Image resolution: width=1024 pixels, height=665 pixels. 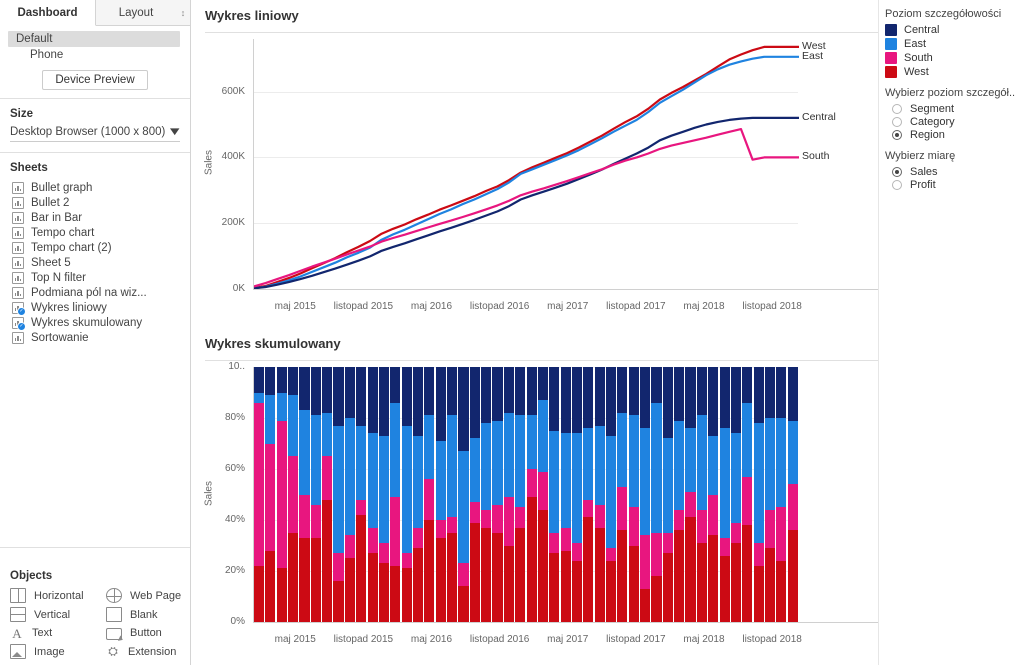 What do you see at coordinates (891, 58) in the screenshot?
I see `legend-color-swatch` at bounding box center [891, 58].